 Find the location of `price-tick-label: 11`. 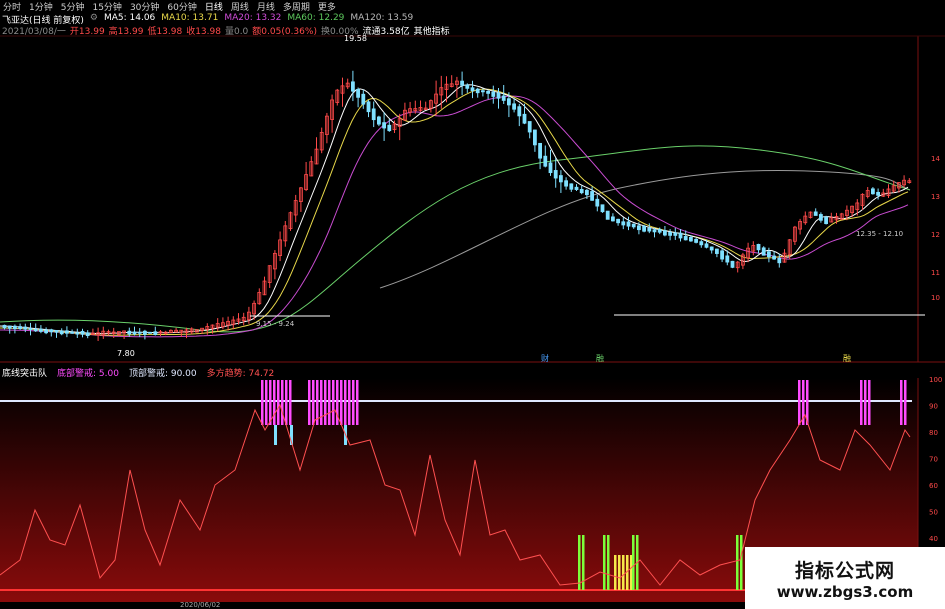

price-tick-label: 11 is located at coordinates (935, 273).